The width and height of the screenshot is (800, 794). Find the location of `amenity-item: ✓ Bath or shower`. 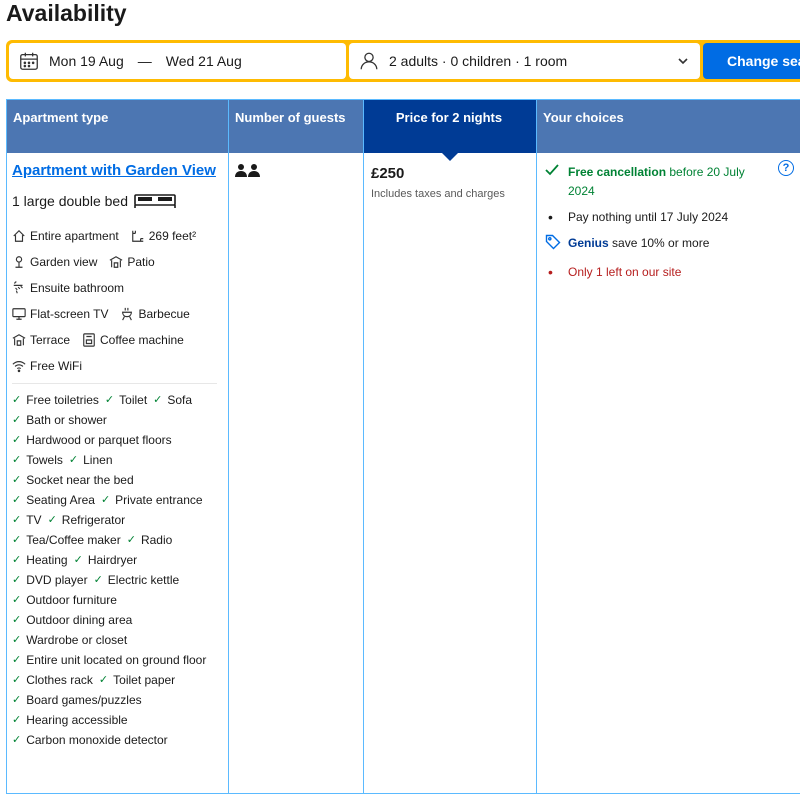

amenity-item: ✓ Bath or shower is located at coordinates (59, 420).